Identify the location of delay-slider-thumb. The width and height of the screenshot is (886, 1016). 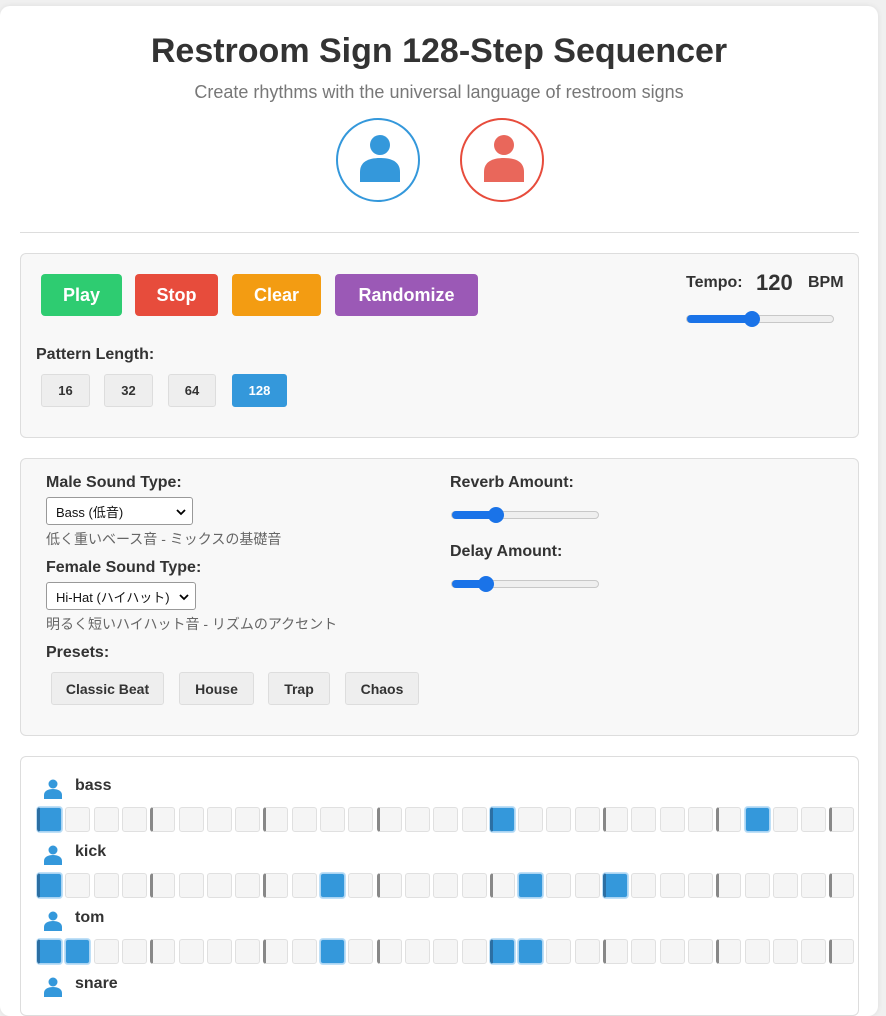
(486, 584).